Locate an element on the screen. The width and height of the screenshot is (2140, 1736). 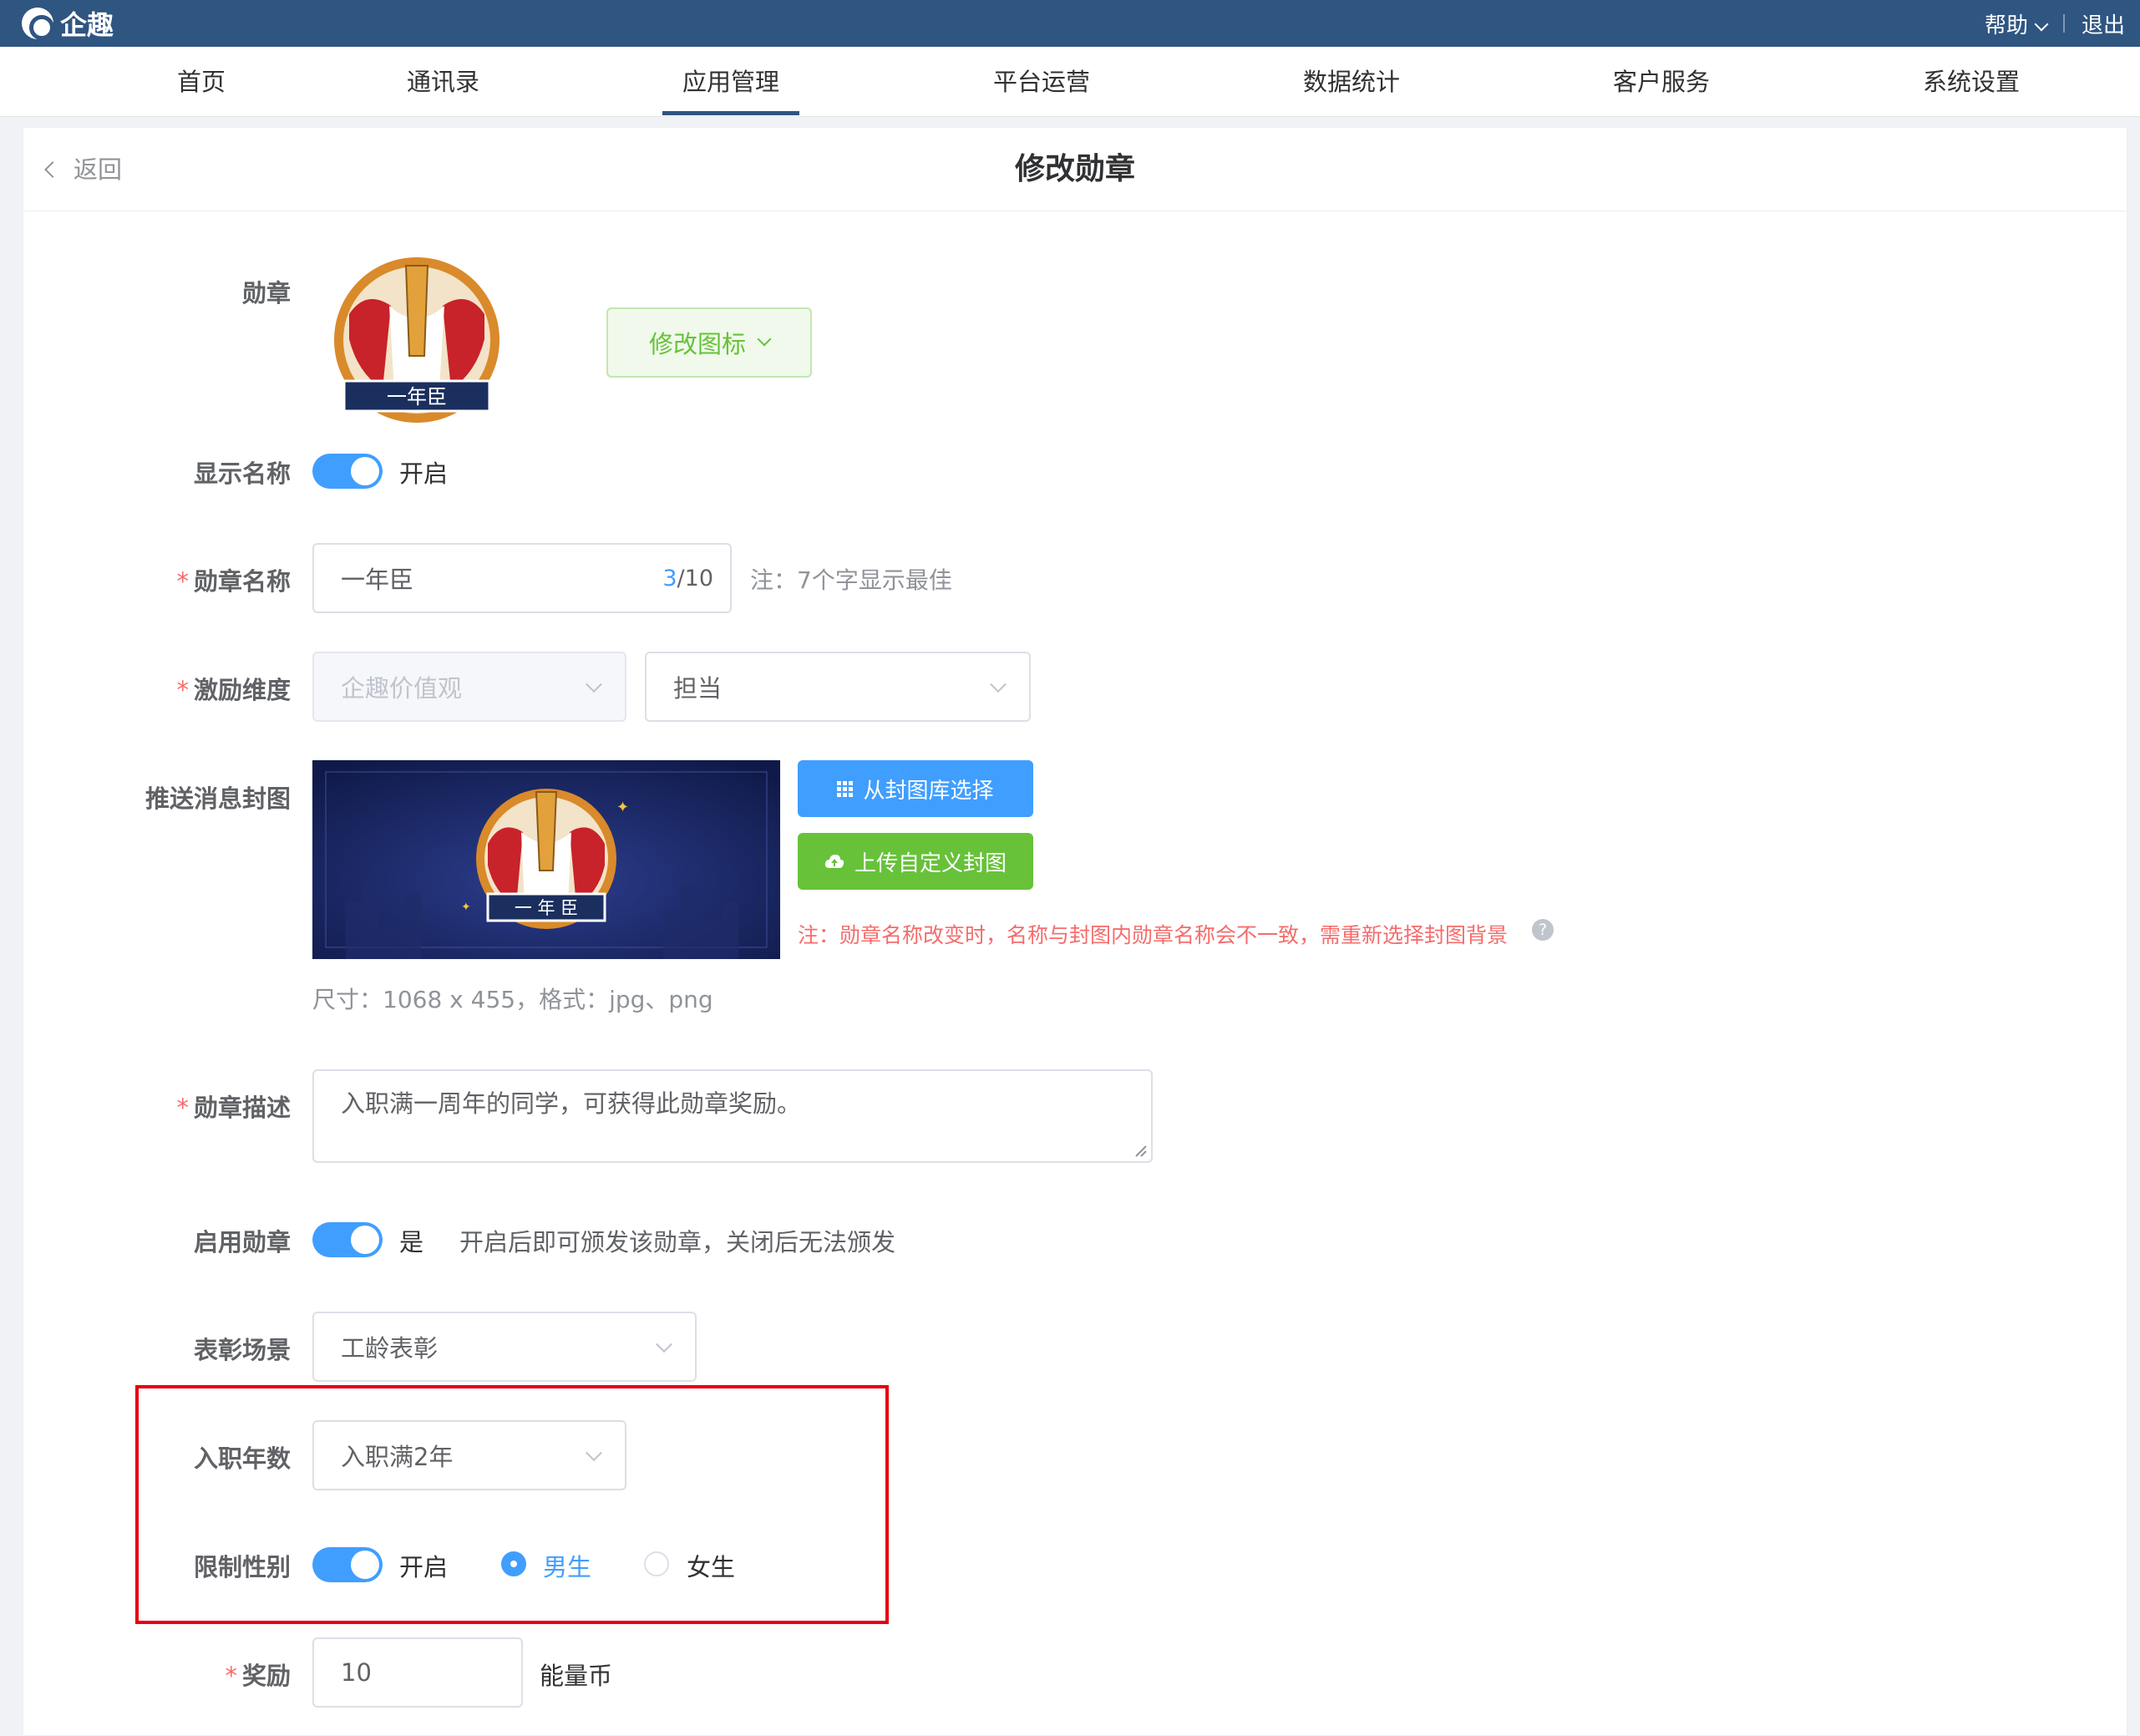
show-name-state: 开启 is located at coordinates (424, 473).